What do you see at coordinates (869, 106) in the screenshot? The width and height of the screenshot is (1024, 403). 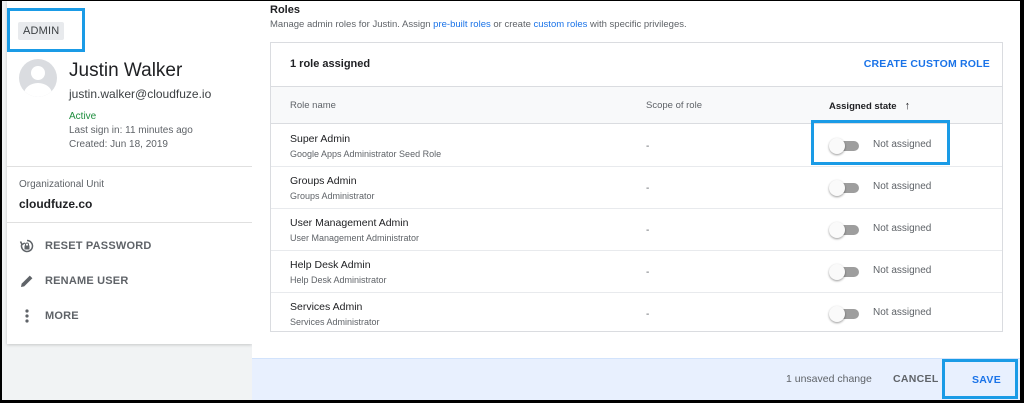 I see `column-assigned-state: Assigned state ↑` at bounding box center [869, 106].